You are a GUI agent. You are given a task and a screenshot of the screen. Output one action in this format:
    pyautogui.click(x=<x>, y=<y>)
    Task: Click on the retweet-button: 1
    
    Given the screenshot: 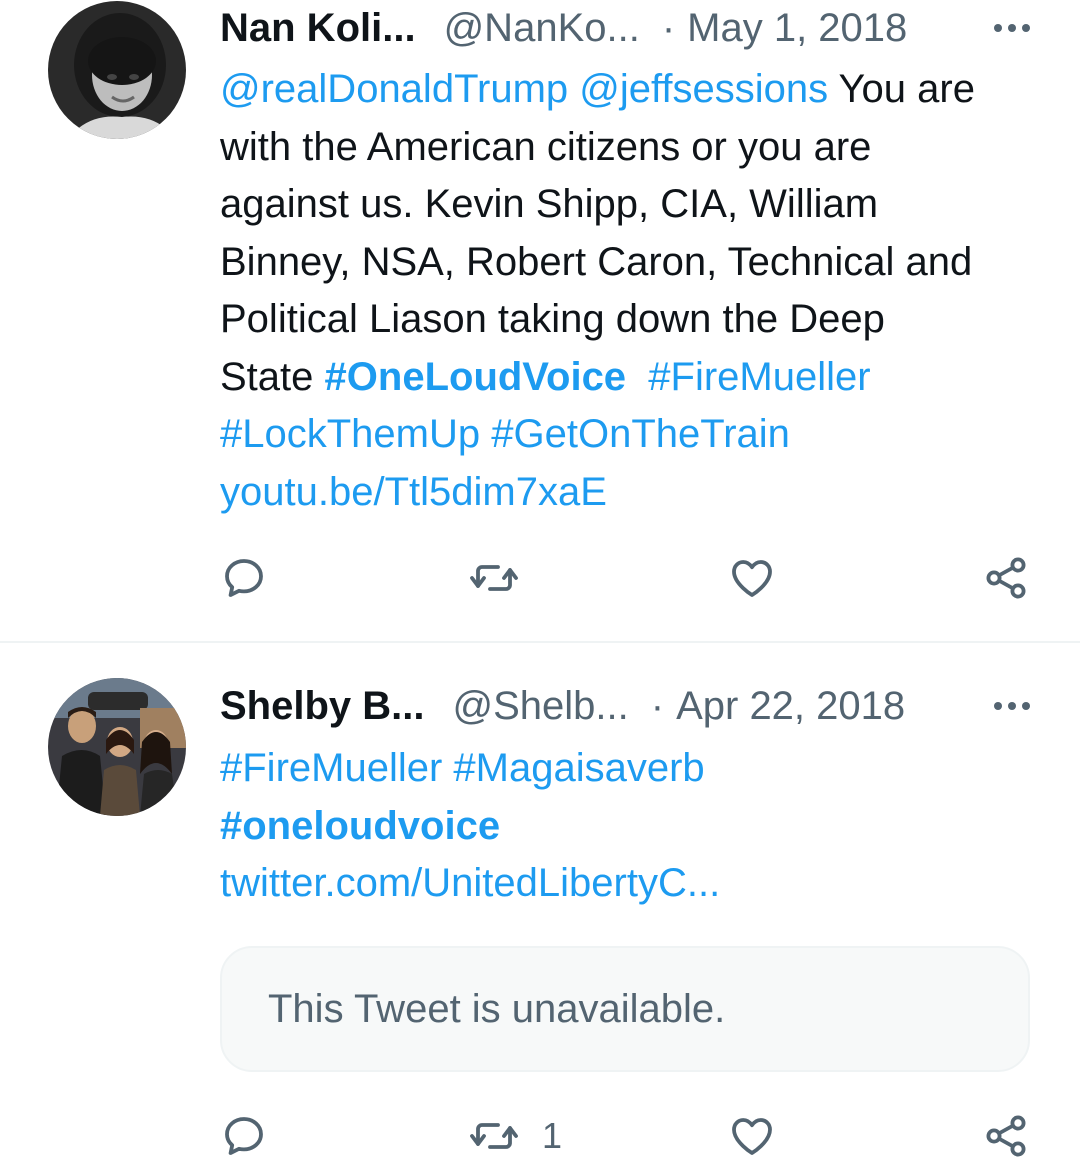 What is the action you would take?
    pyautogui.click(x=515, y=1136)
    